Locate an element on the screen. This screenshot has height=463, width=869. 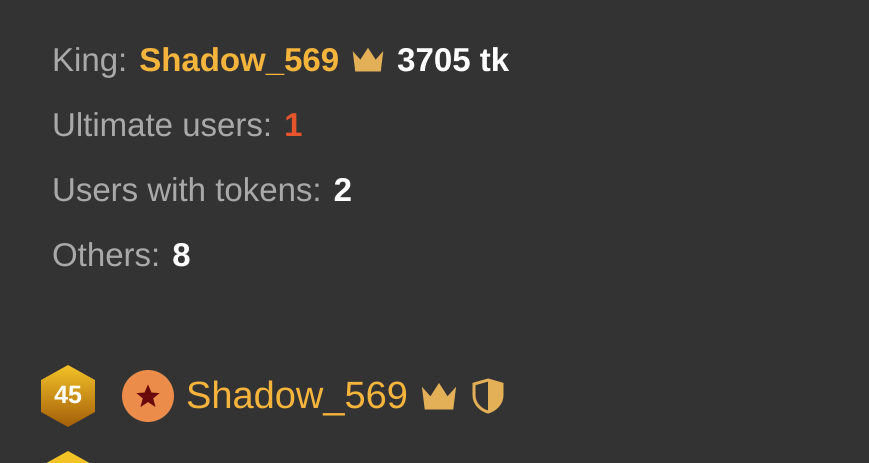
crown-icon is located at coordinates (368, 60).